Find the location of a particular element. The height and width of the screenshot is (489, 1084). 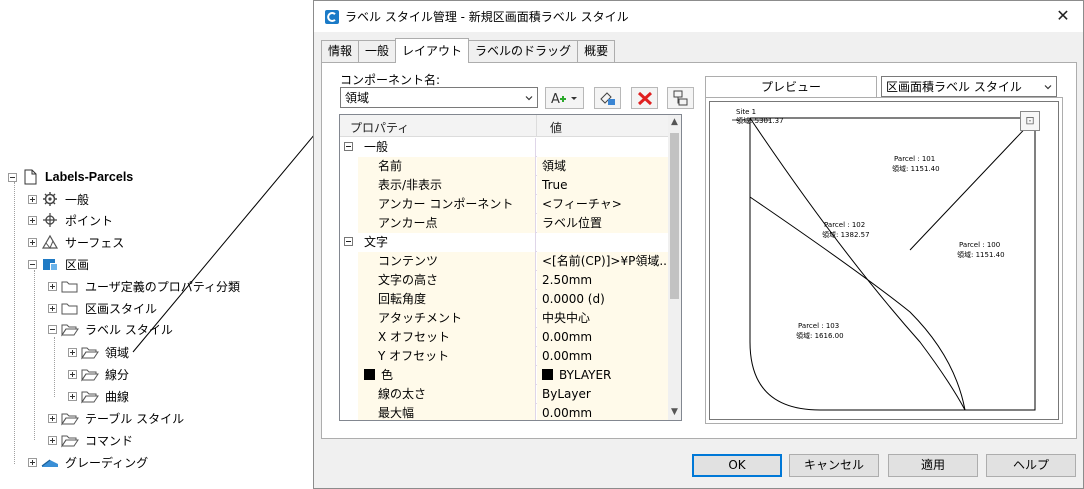

parcel-102-area: 領域: 1382.57 is located at coordinates (846, 235).